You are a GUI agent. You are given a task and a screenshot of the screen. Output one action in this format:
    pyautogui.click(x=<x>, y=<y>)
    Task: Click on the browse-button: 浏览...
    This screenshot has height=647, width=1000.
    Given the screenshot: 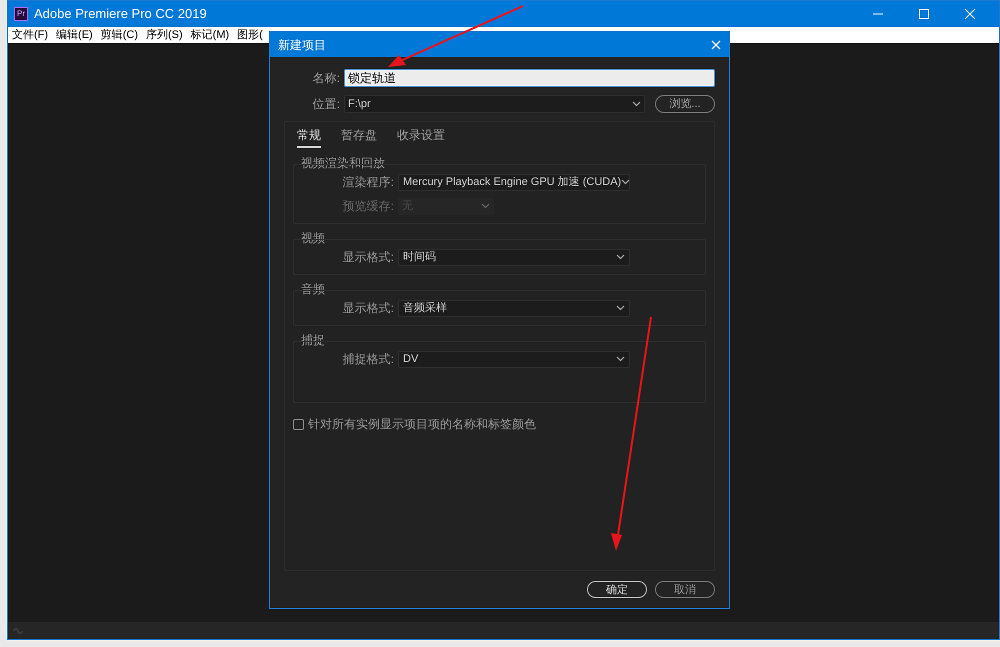 What is the action you would take?
    pyautogui.click(x=685, y=104)
    